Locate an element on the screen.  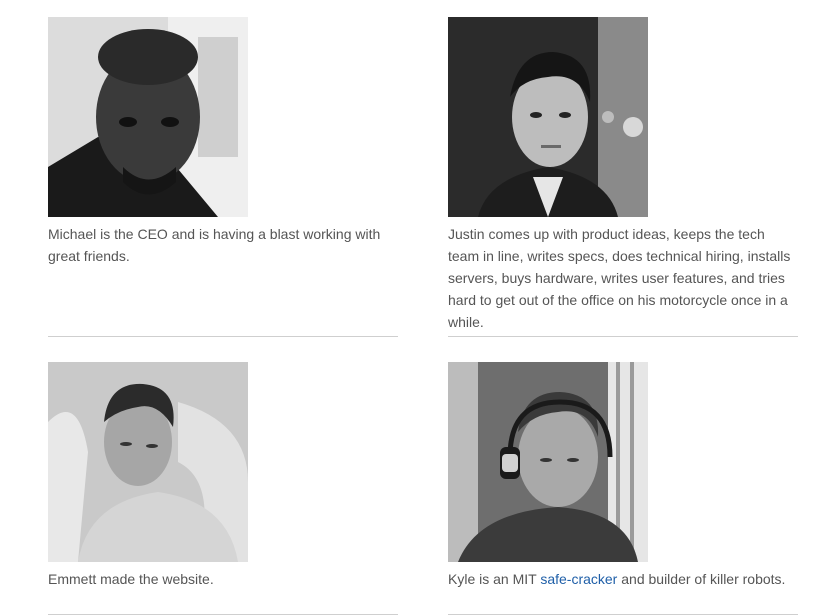
emmett-bio: Emmett made the website. is located at coordinates (131, 579).